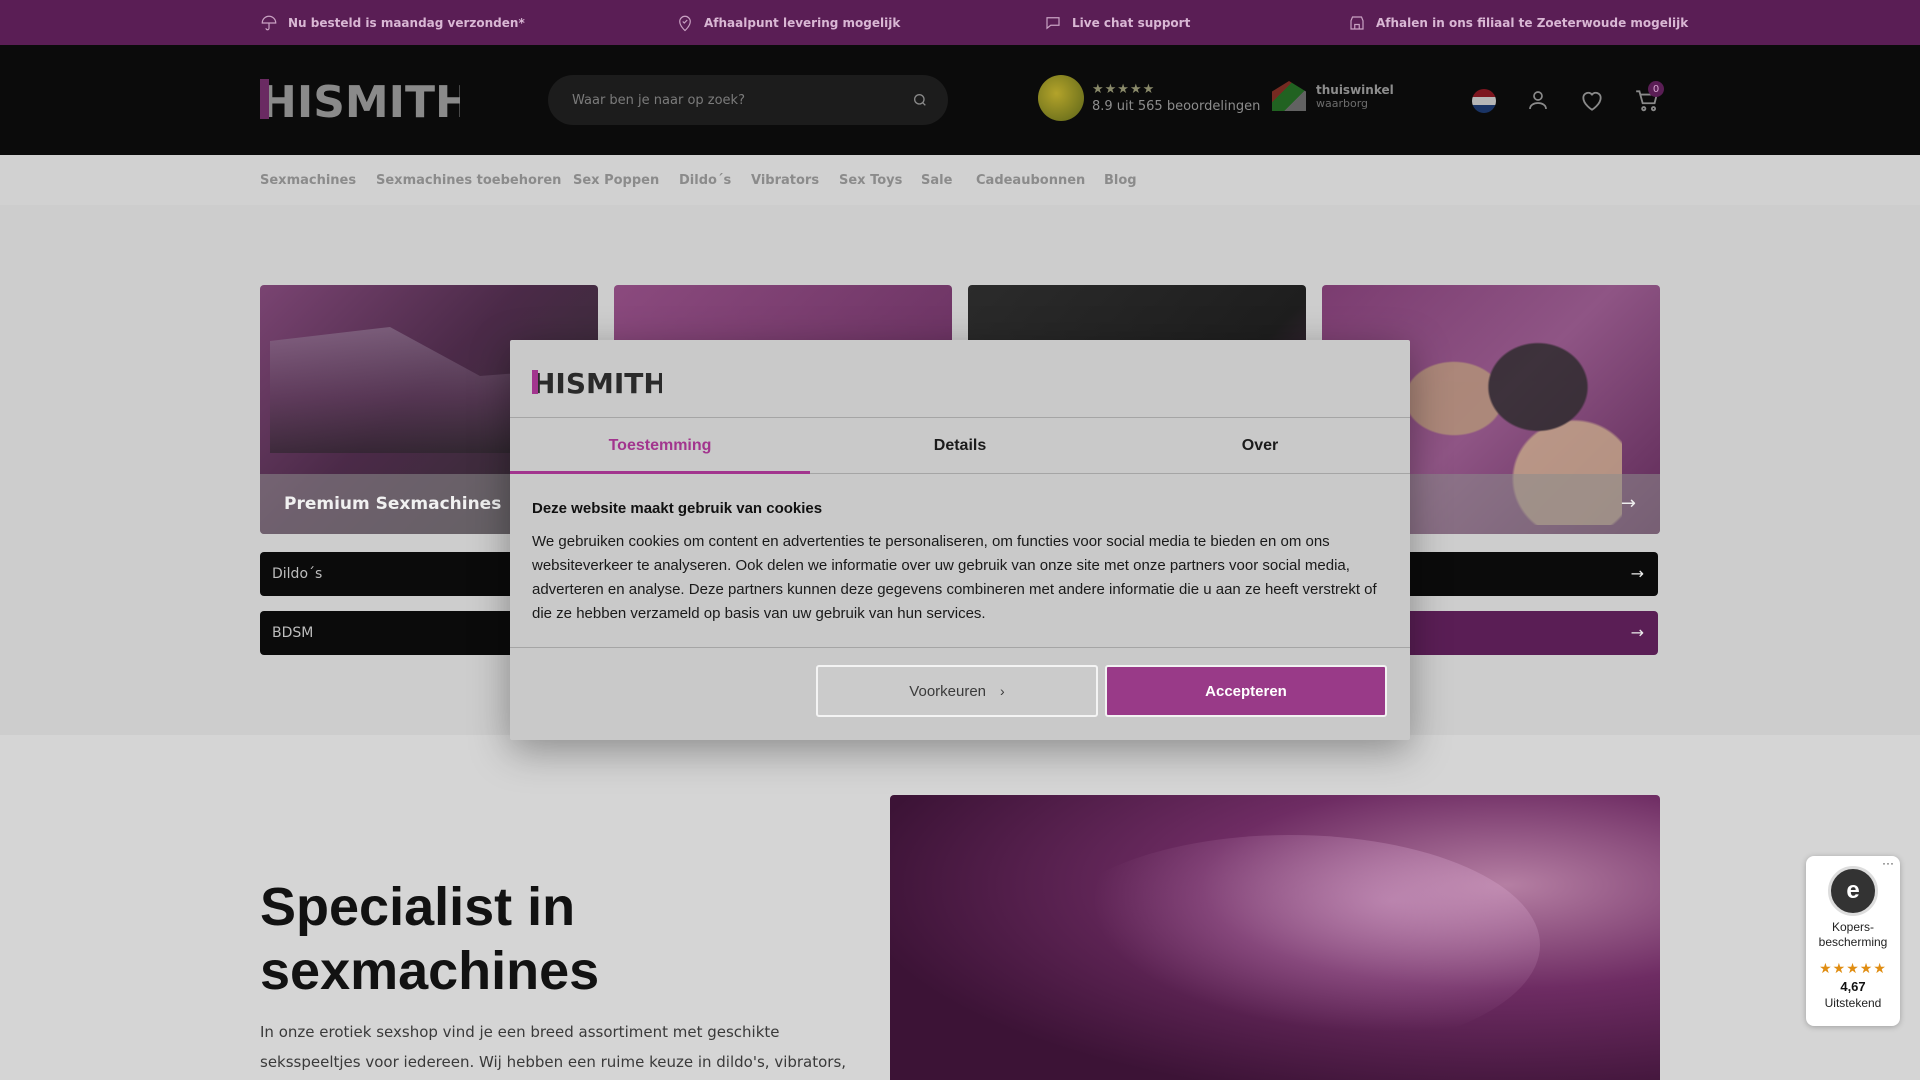 Image resolution: width=1920 pixels, height=1080 pixels. Describe the element at coordinates (920, 100) in the screenshot. I see `search-icon` at that location.